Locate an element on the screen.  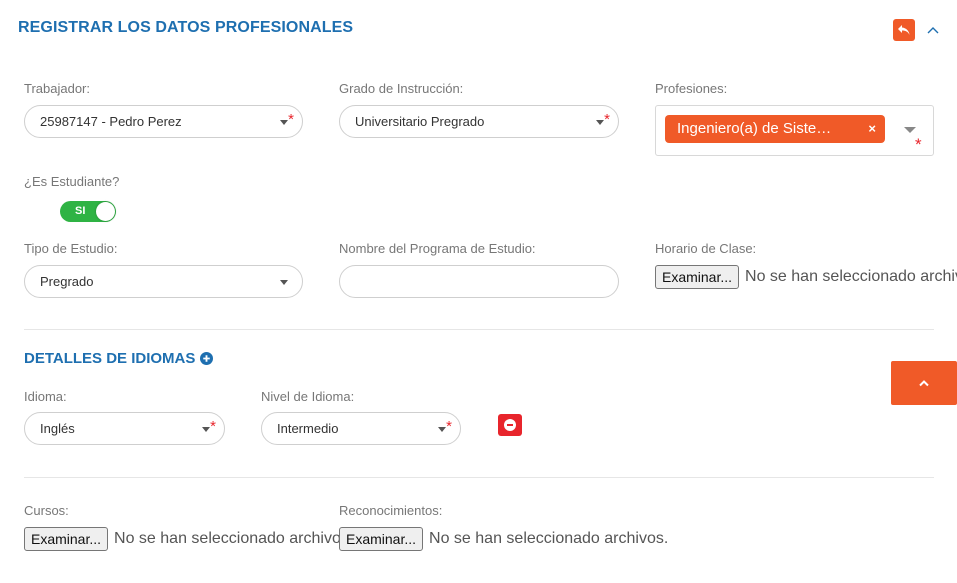
cursos-file-status: No se han seleccionado archivos. is located at coordinates (228, 538).